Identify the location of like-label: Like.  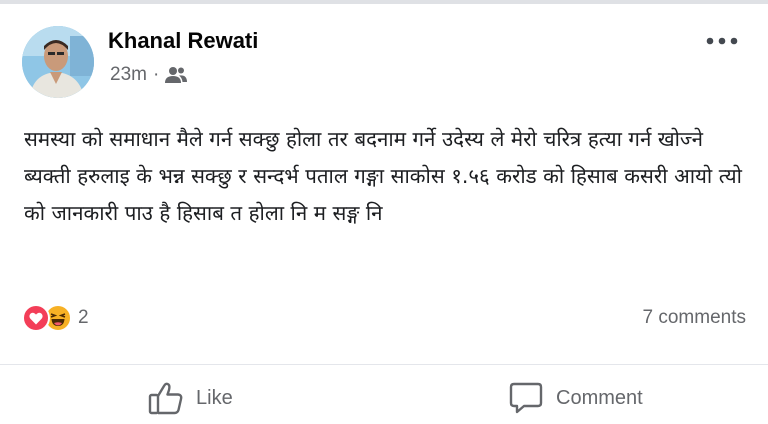
(214, 397).